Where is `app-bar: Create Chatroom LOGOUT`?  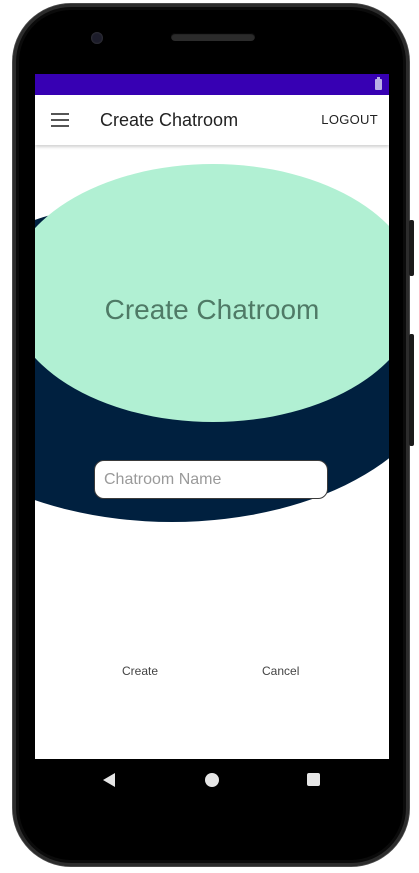 app-bar: Create Chatroom LOGOUT is located at coordinates (212, 120).